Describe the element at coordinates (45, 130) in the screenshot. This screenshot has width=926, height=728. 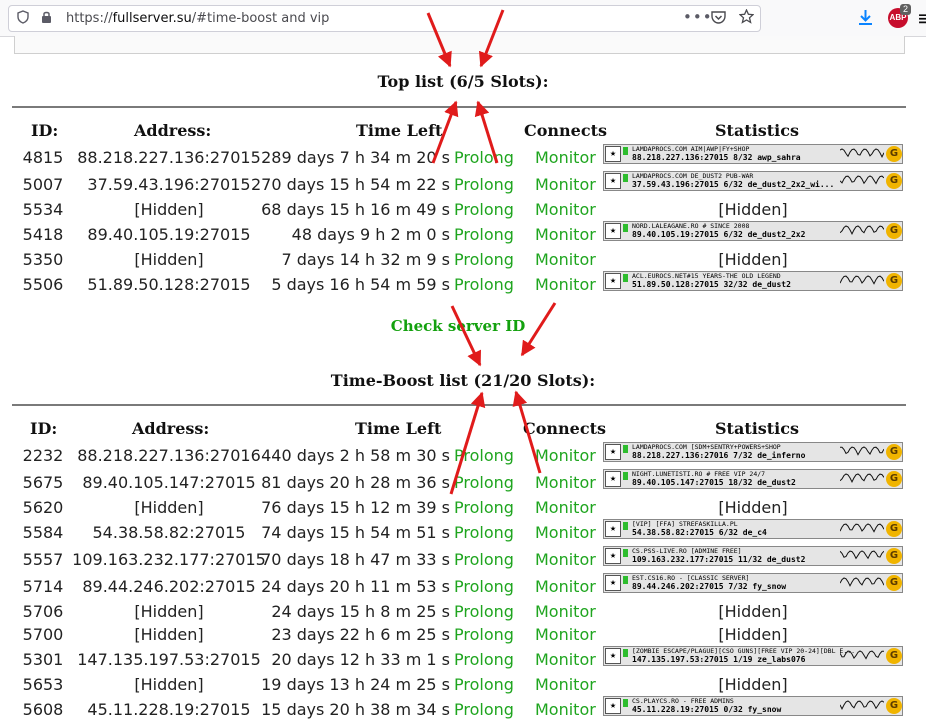
I see `col-header-id: ID:` at that location.